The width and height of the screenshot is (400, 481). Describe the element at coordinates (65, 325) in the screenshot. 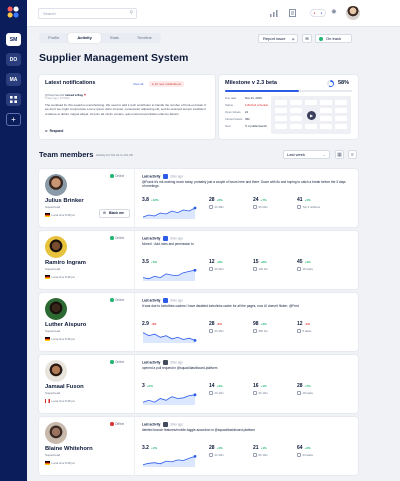

I see `member-name: Luther Aispuro` at that location.